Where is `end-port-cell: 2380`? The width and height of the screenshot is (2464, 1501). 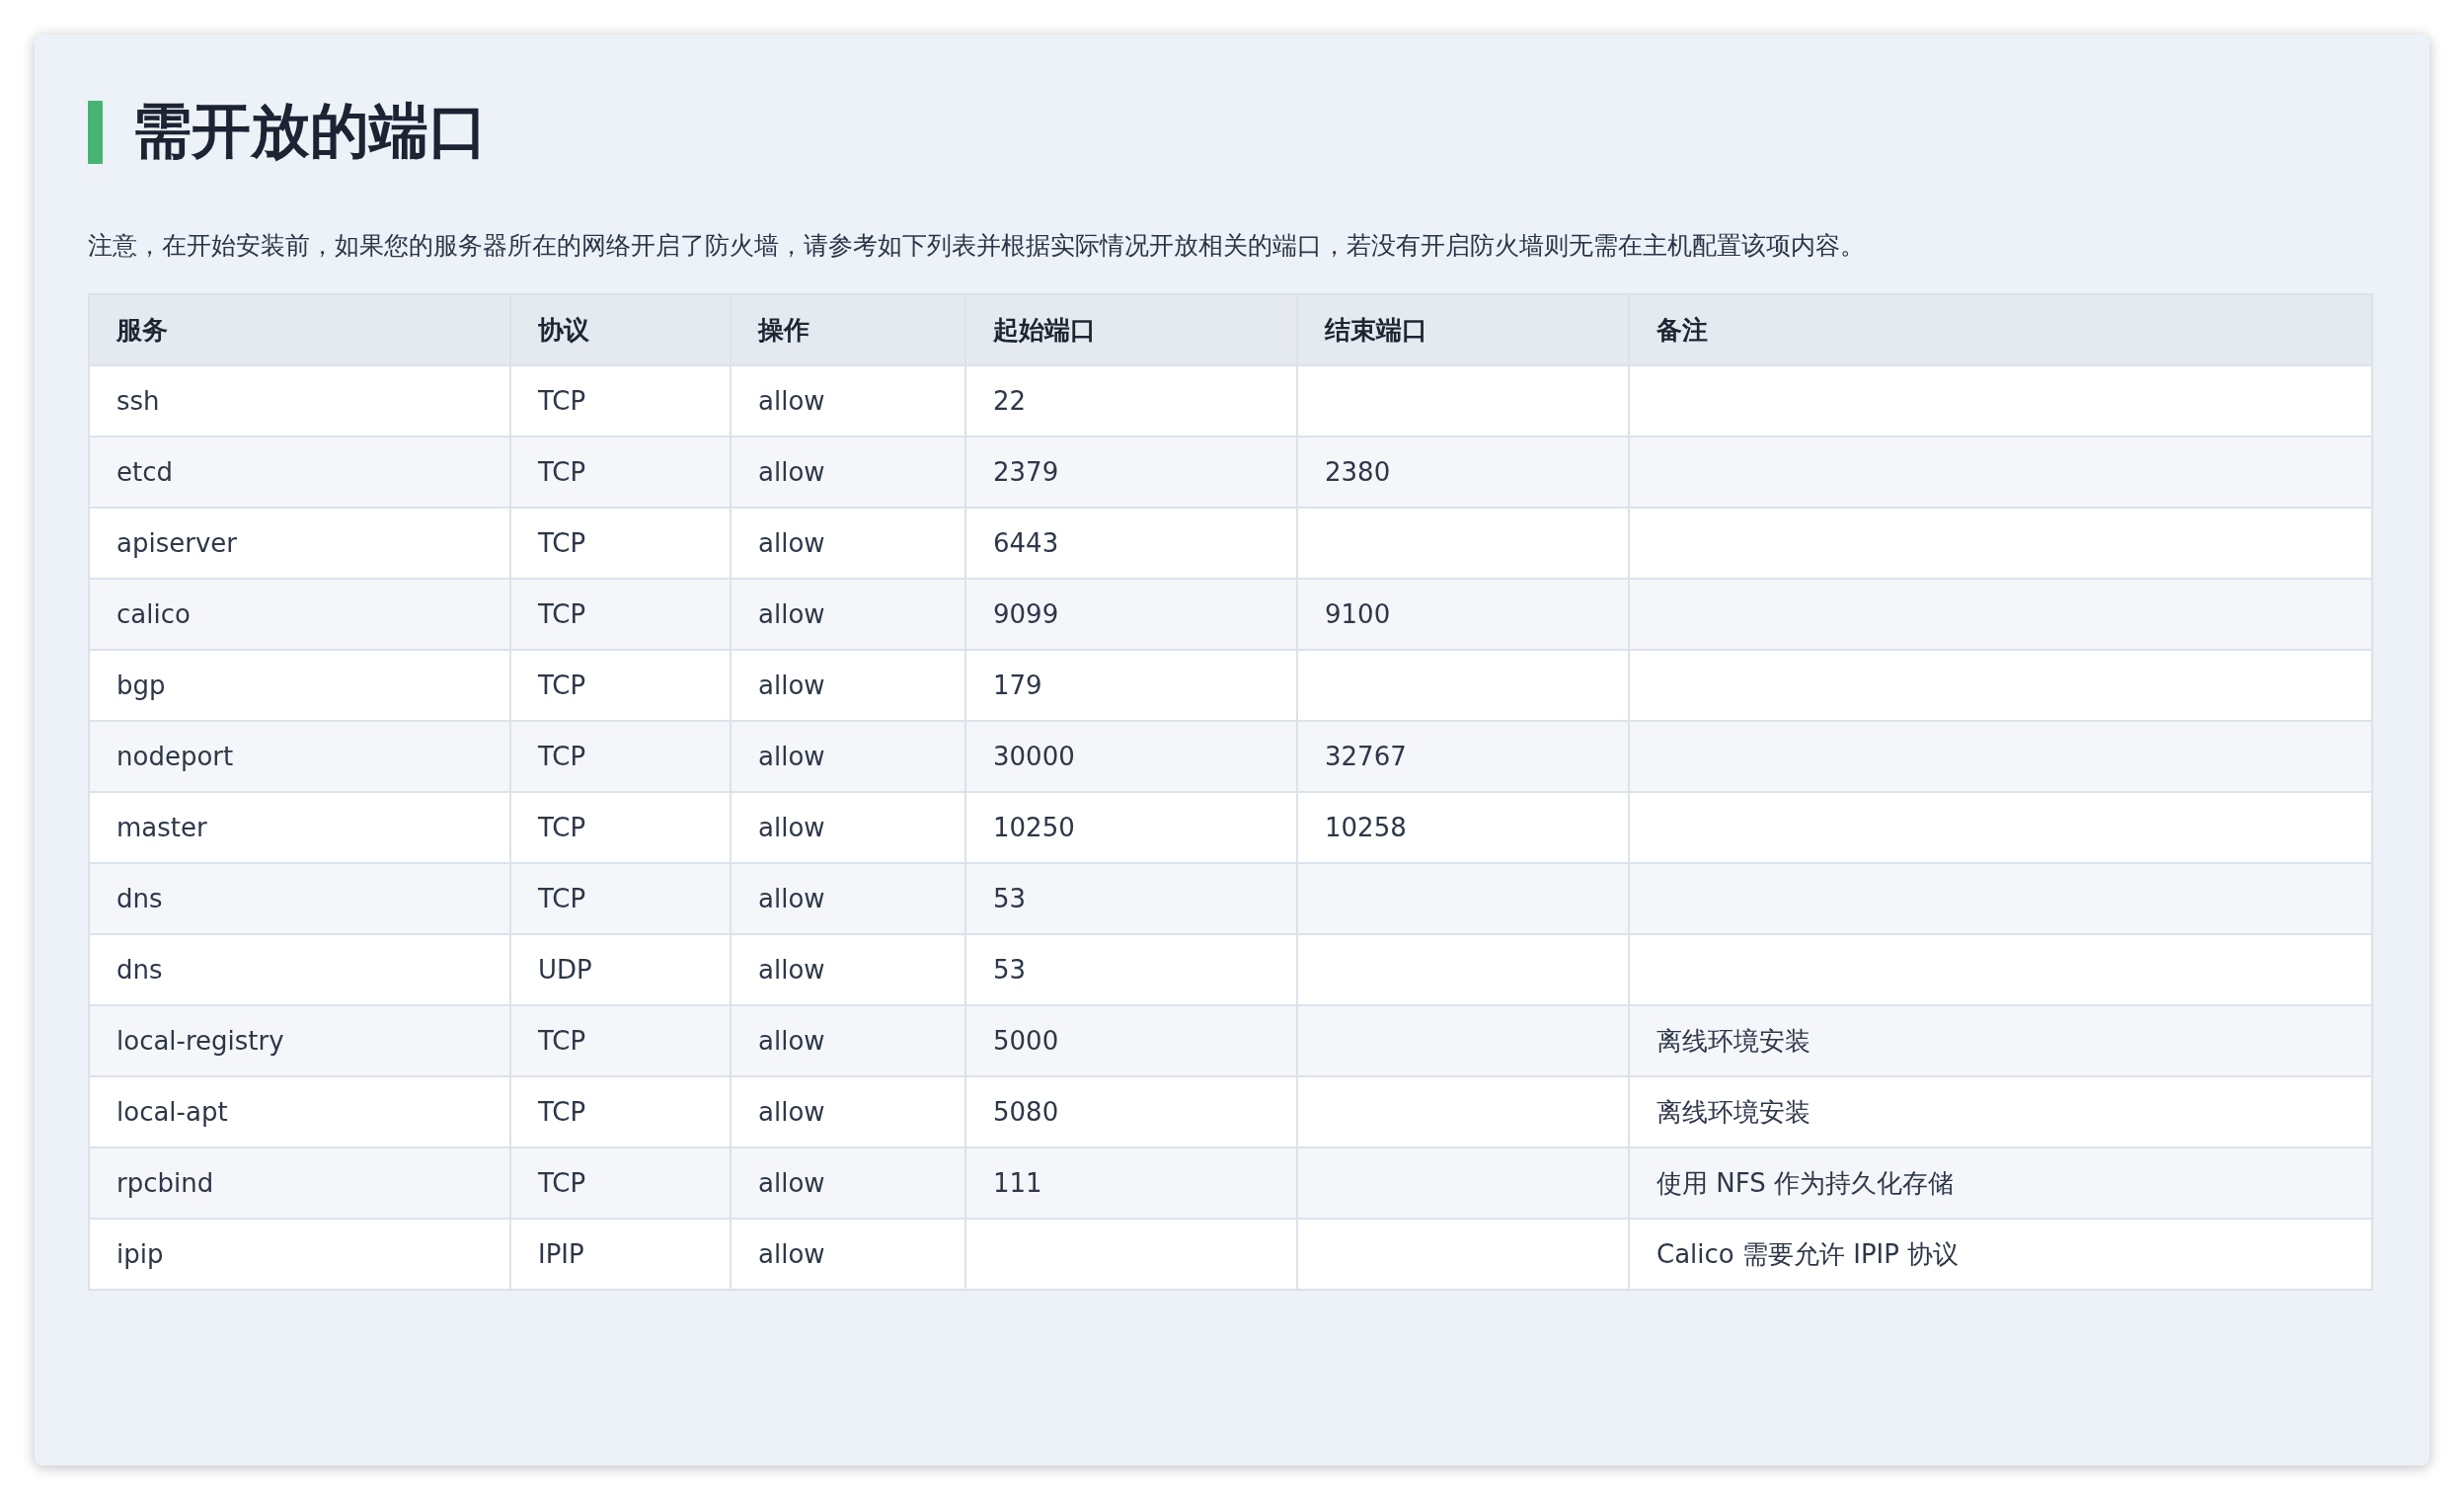
end-port-cell: 2380 is located at coordinates (1463, 472).